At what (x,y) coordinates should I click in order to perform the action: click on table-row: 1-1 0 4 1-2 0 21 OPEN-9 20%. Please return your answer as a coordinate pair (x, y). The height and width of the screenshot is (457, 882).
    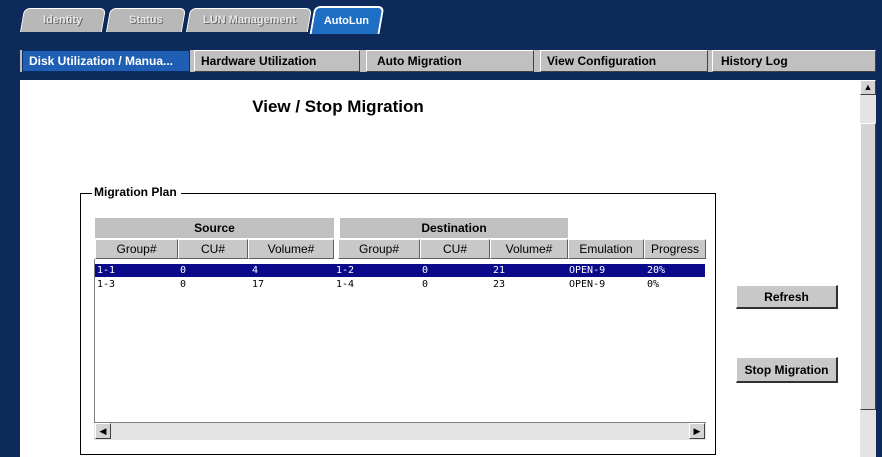
    Looking at the image, I should click on (400, 270).